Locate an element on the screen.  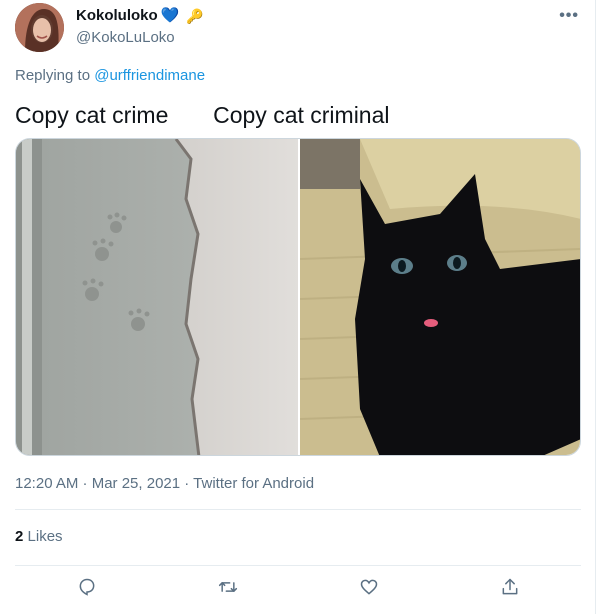
likes-label: Likes is located at coordinates (45, 536).